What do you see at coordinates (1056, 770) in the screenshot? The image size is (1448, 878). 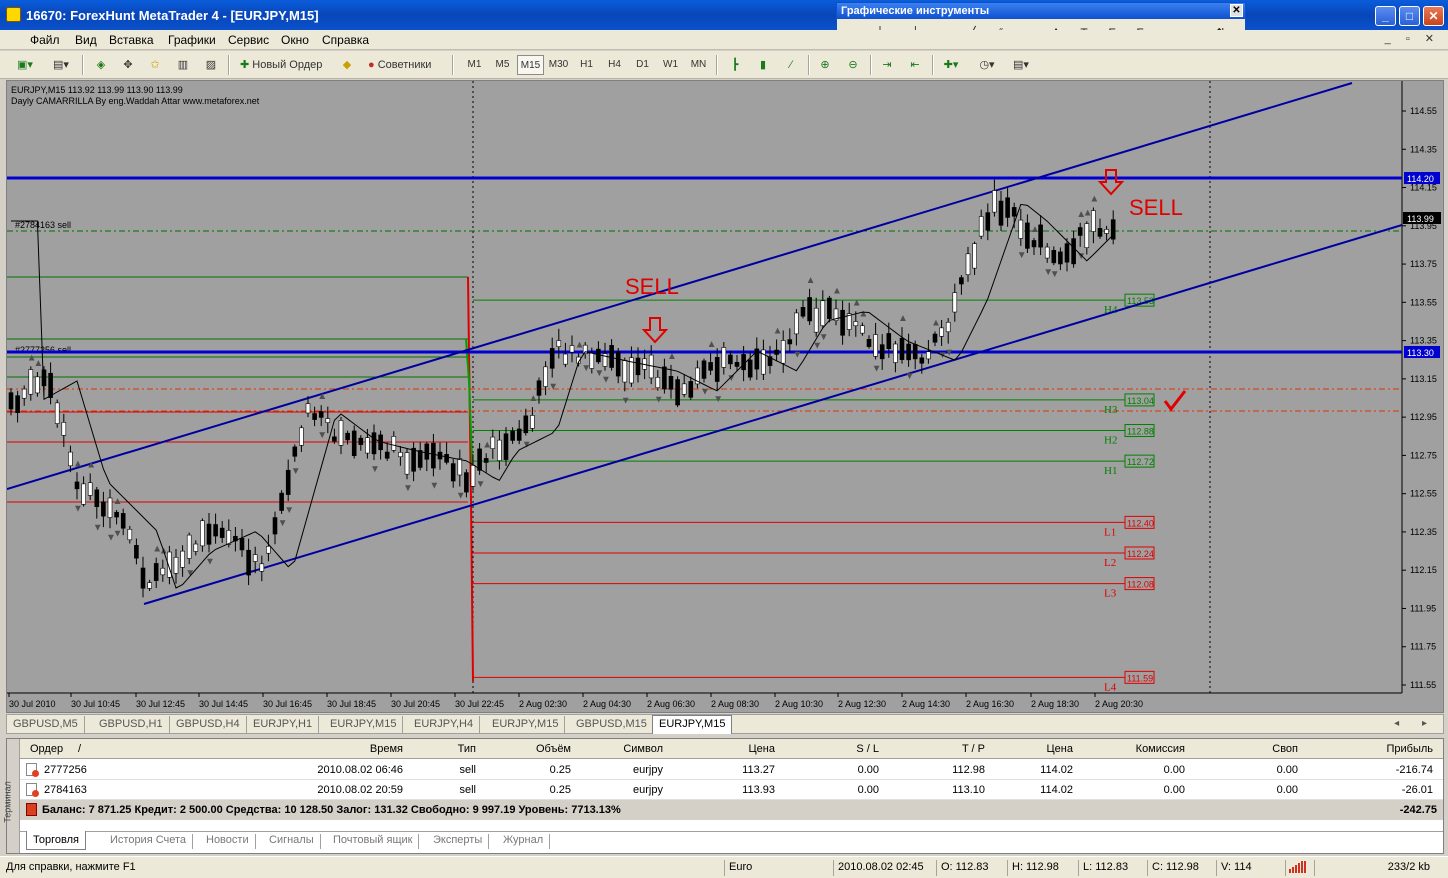 I see `order-cur: 114.02` at bounding box center [1056, 770].